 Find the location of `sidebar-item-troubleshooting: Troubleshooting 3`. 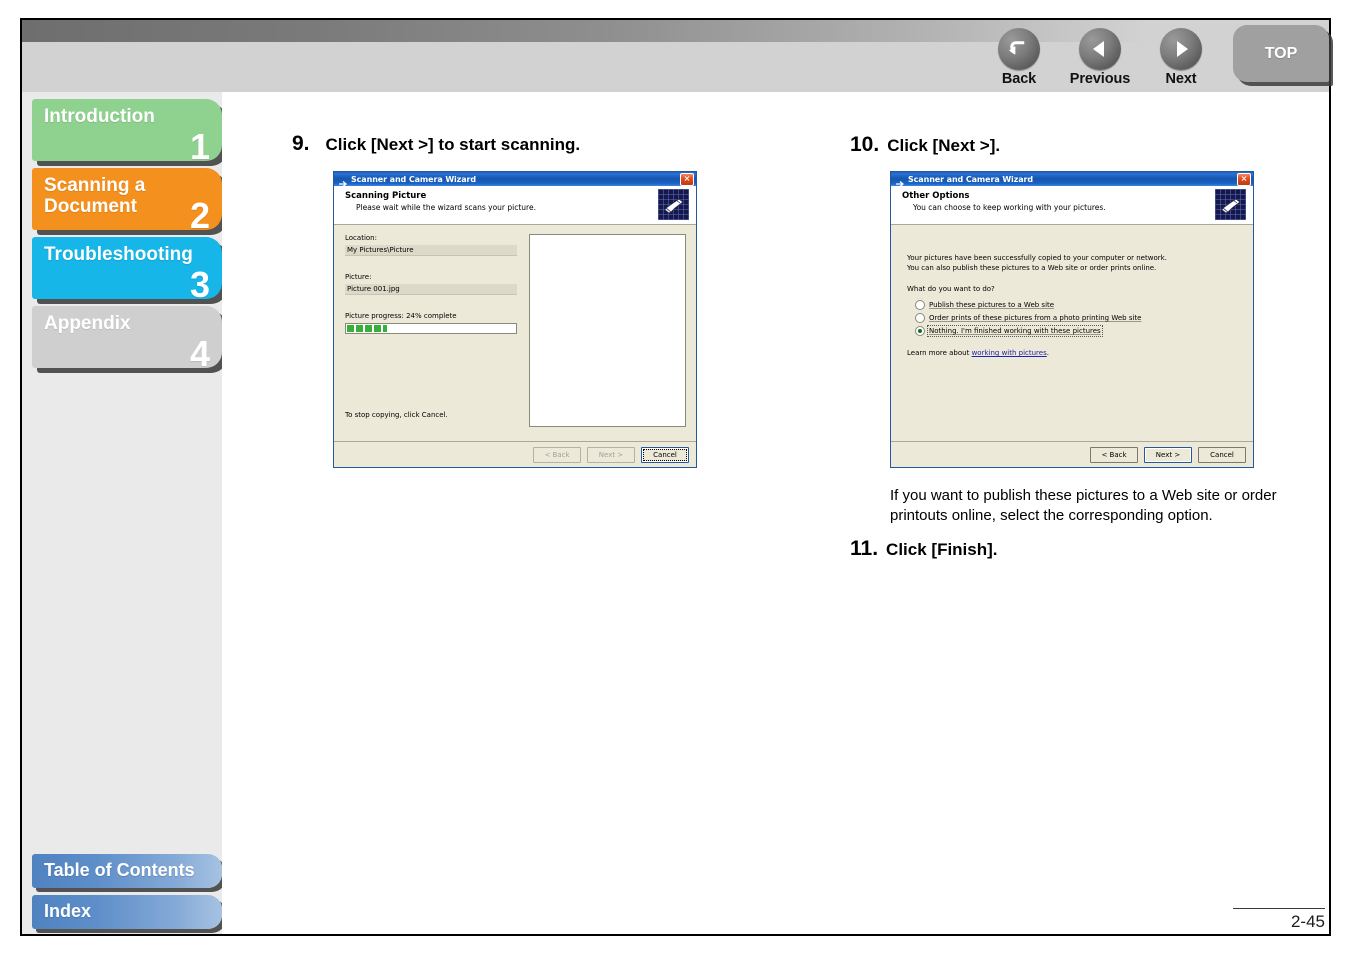

sidebar-item-troubleshooting: Troubleshooting 3 is located at coordinates (127, 268).